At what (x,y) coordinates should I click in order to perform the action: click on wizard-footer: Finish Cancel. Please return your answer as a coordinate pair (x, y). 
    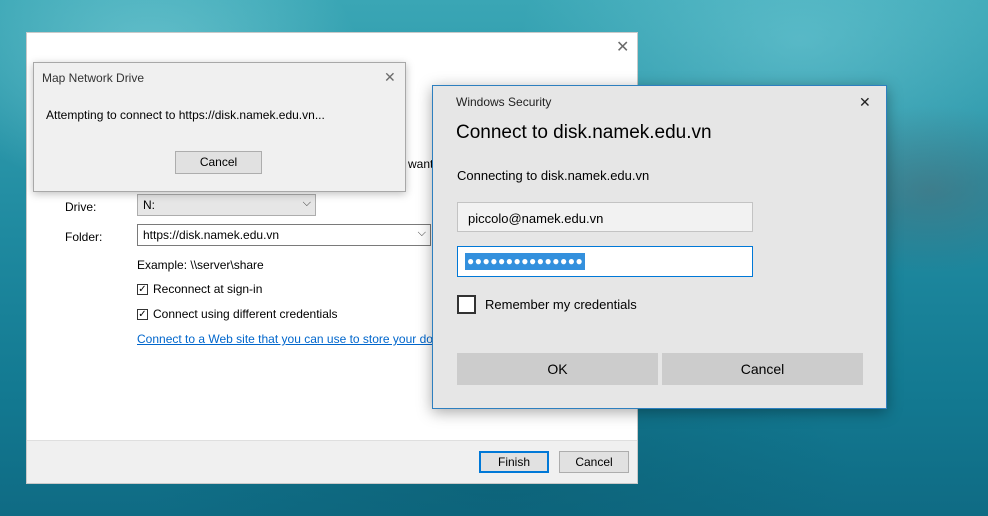
    Looking at the image, I should click on (332, 461).